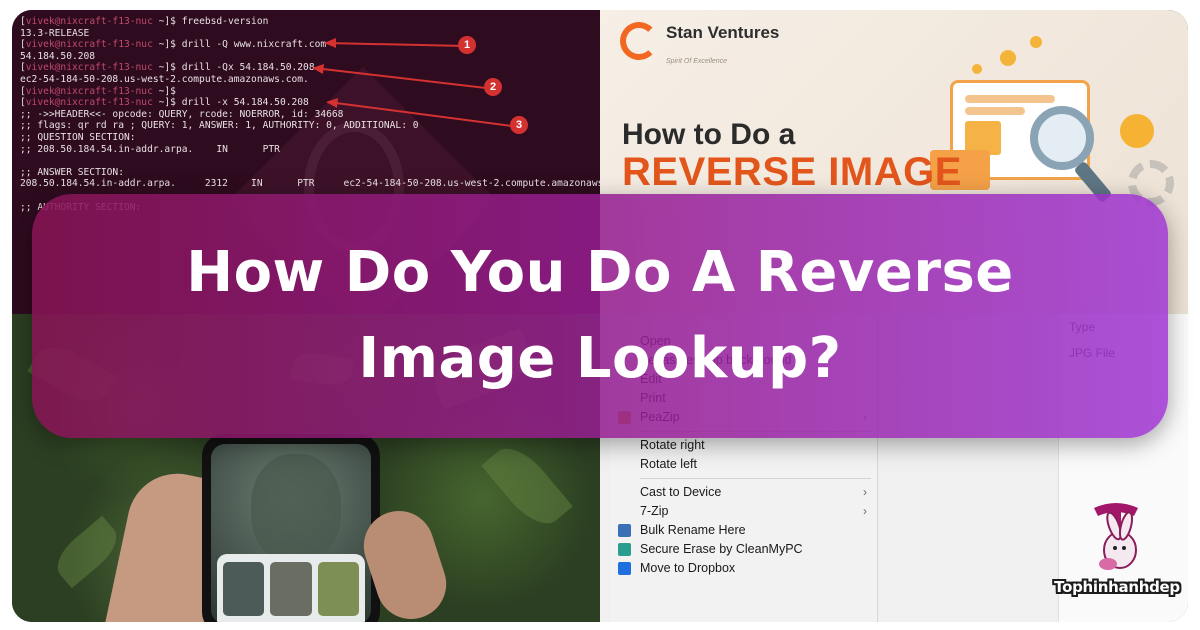  What do you see at coordinates (624, 530) in the screenshot?
I see `bulk-rename-icon` at bounding box center [624, 530].